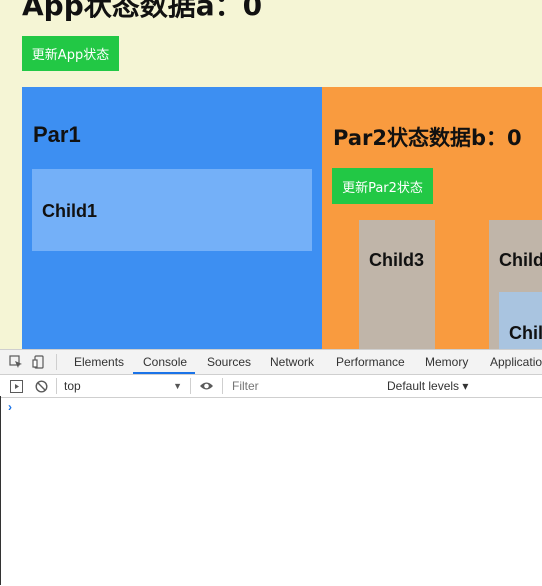 This screenshot has width=542, height=586. Describe the element at coordinates (206, 386) in the screenshot. I see `eye-icon` at that location.